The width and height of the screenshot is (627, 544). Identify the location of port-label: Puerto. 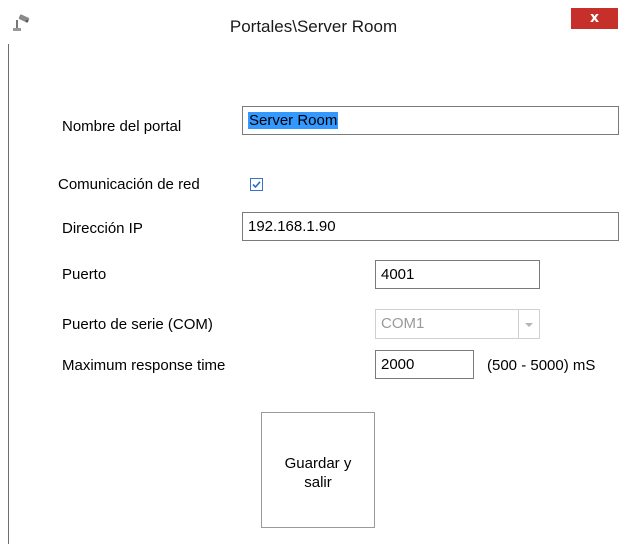
(84, 274).